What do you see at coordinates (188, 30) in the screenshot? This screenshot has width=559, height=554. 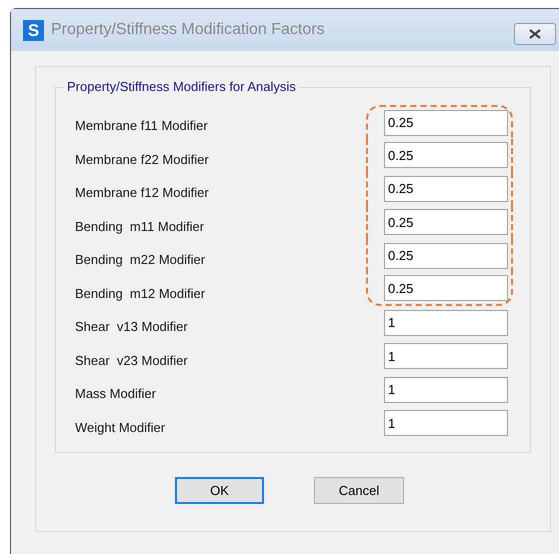 I see `window-title: Property/Stiffness Modification Factors` at bounding box center [188, 30].